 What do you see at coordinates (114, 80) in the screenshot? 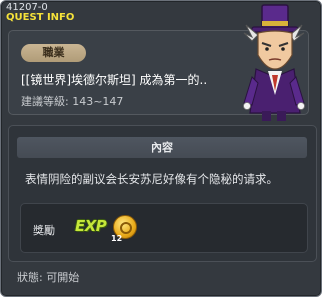
I see `quest-name: [[镜世界]埃德尔斯坦] 成為第一的..` at bounding box center [114, 80].